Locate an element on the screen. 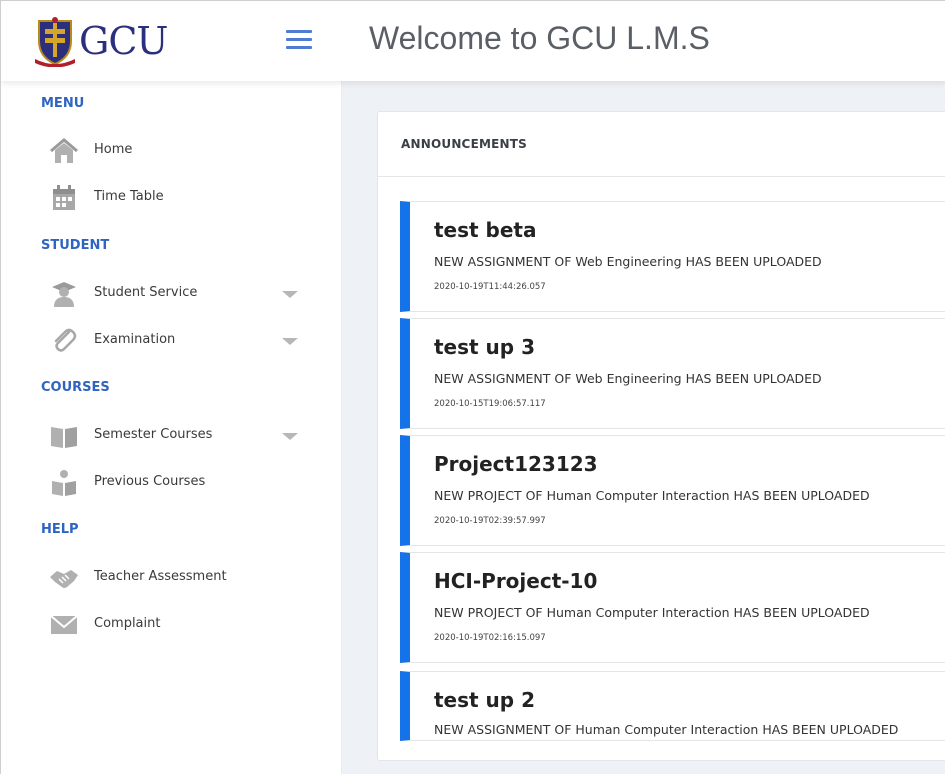  sidebar-item-label: Home is located at coordinates (113, 149).